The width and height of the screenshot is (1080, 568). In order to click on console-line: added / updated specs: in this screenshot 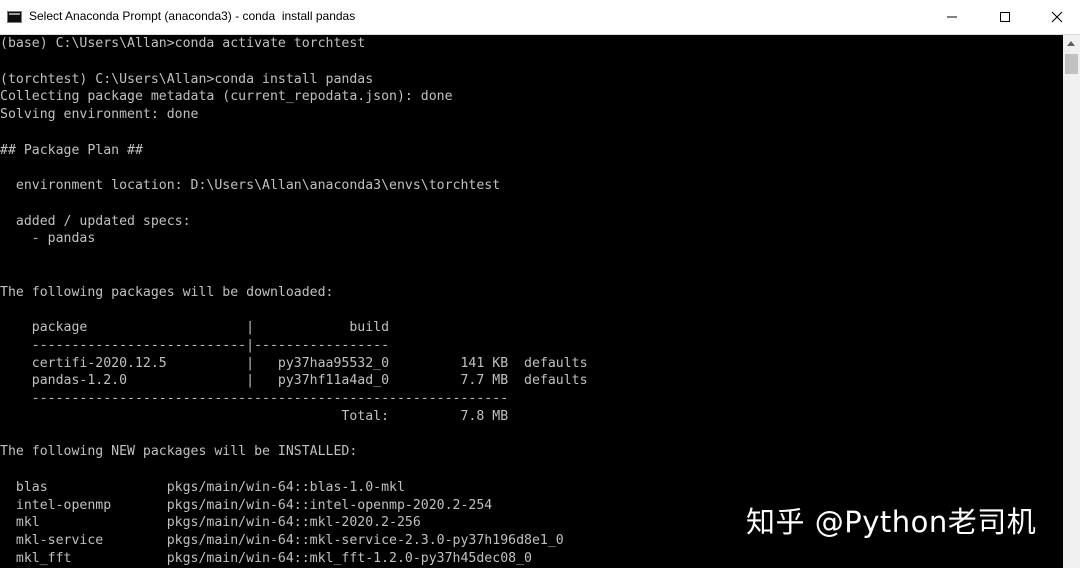, I will do `click(95, 221)`.